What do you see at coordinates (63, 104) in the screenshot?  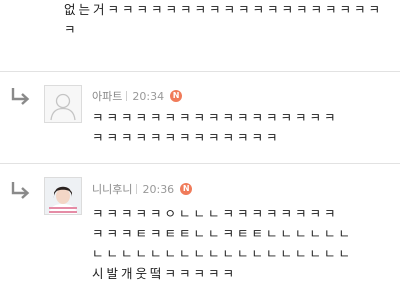 I see `default-avatar-icon` at bounding box center [63, 104].